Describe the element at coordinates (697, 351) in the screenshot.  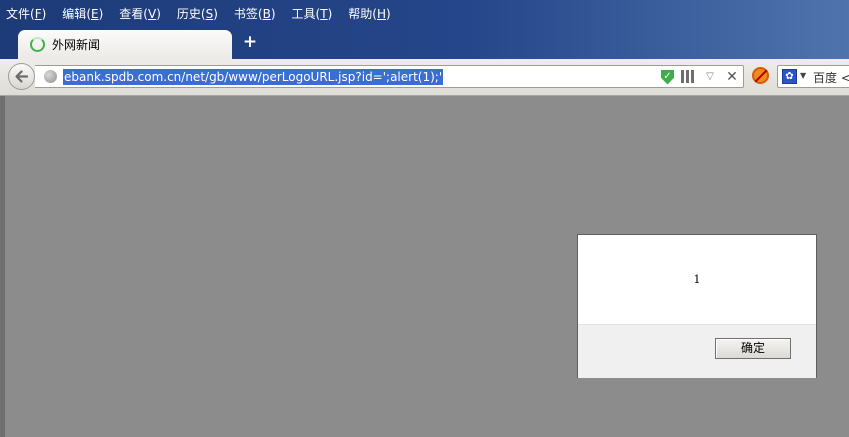
I see `alert-footer: 确定` at that location.